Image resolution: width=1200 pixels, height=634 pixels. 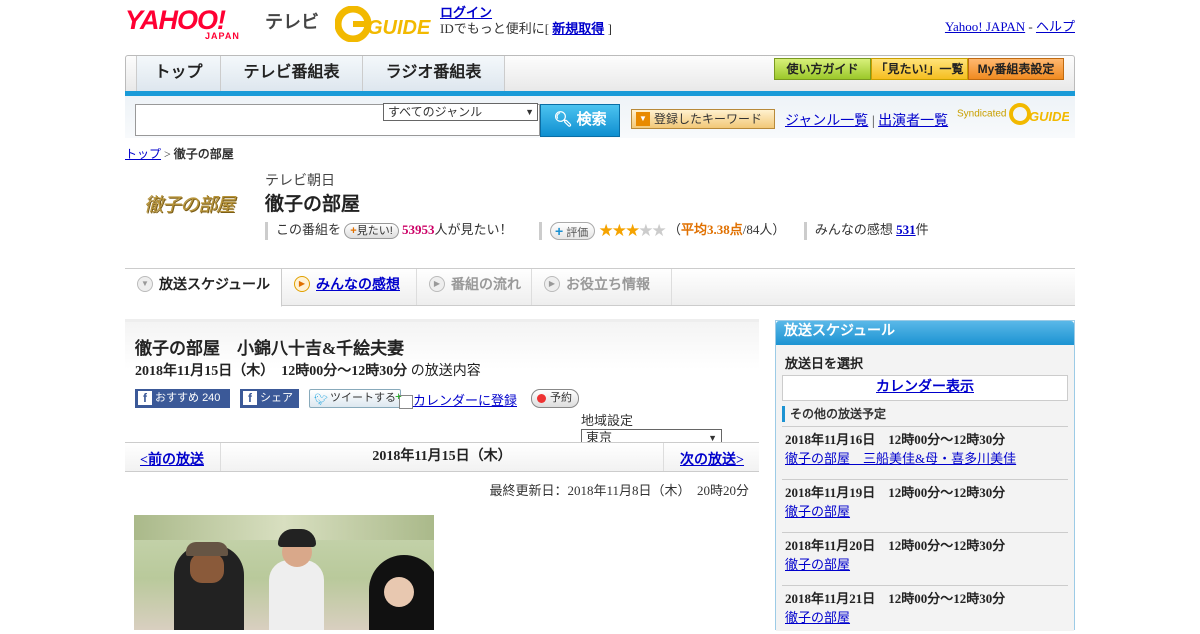 I want to click on rating-stars: ★★★★★, so click(x=632, y=231).